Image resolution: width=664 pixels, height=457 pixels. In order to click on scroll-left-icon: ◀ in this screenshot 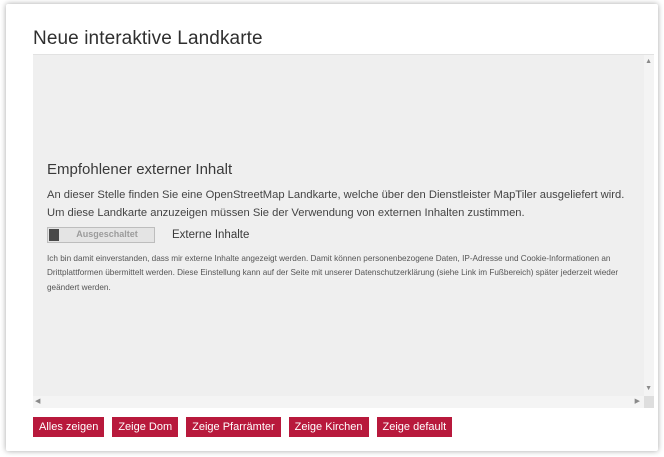, I will do `click(37, 401)`.